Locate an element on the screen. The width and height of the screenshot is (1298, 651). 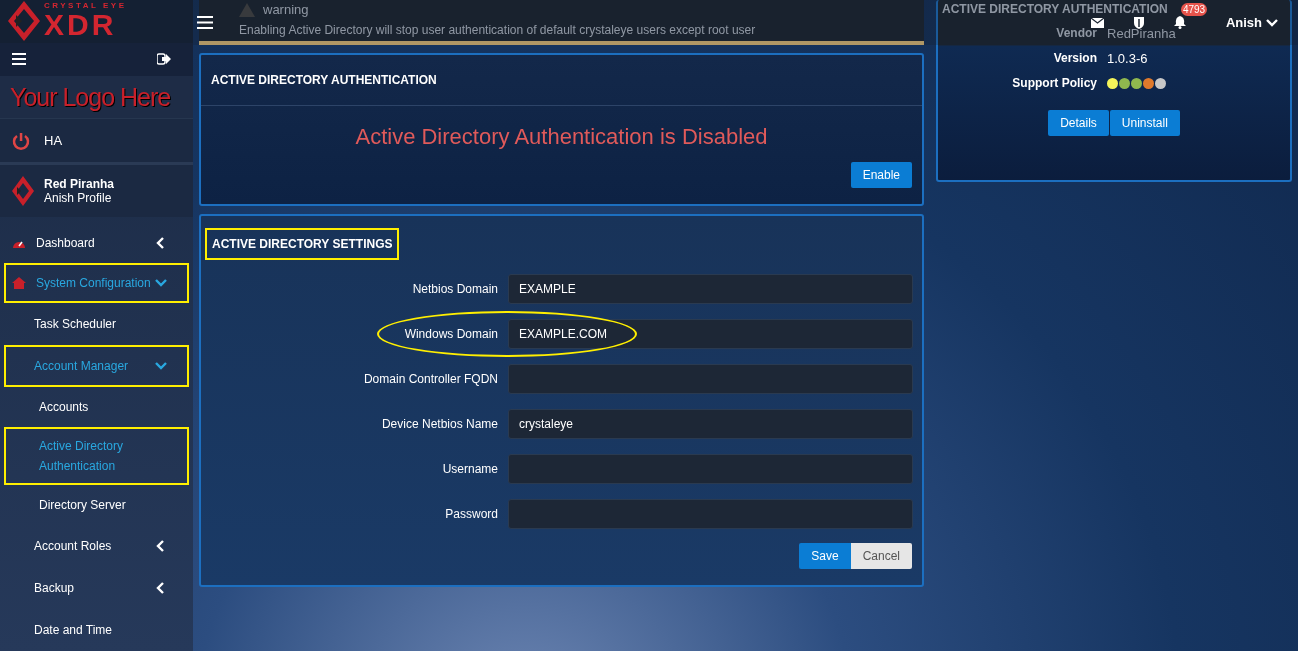
field-label: Username is located at coordinates (470, 469).